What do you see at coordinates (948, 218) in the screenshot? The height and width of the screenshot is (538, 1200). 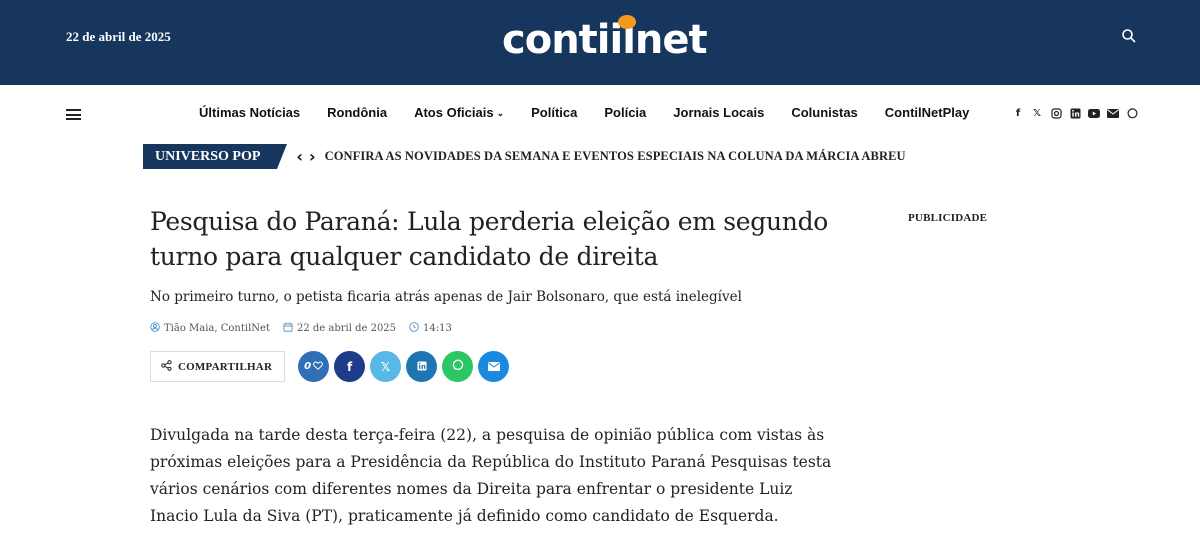 I see `ad-label: PUBLICIDADE` at bounding box center [948, 218].